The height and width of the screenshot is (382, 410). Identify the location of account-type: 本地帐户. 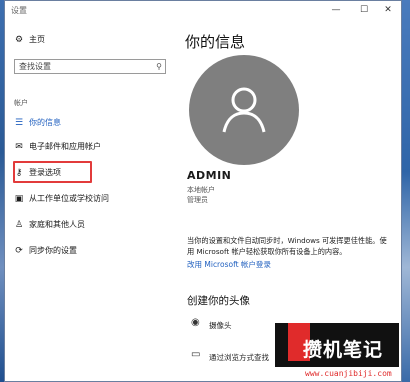
(201, 190).